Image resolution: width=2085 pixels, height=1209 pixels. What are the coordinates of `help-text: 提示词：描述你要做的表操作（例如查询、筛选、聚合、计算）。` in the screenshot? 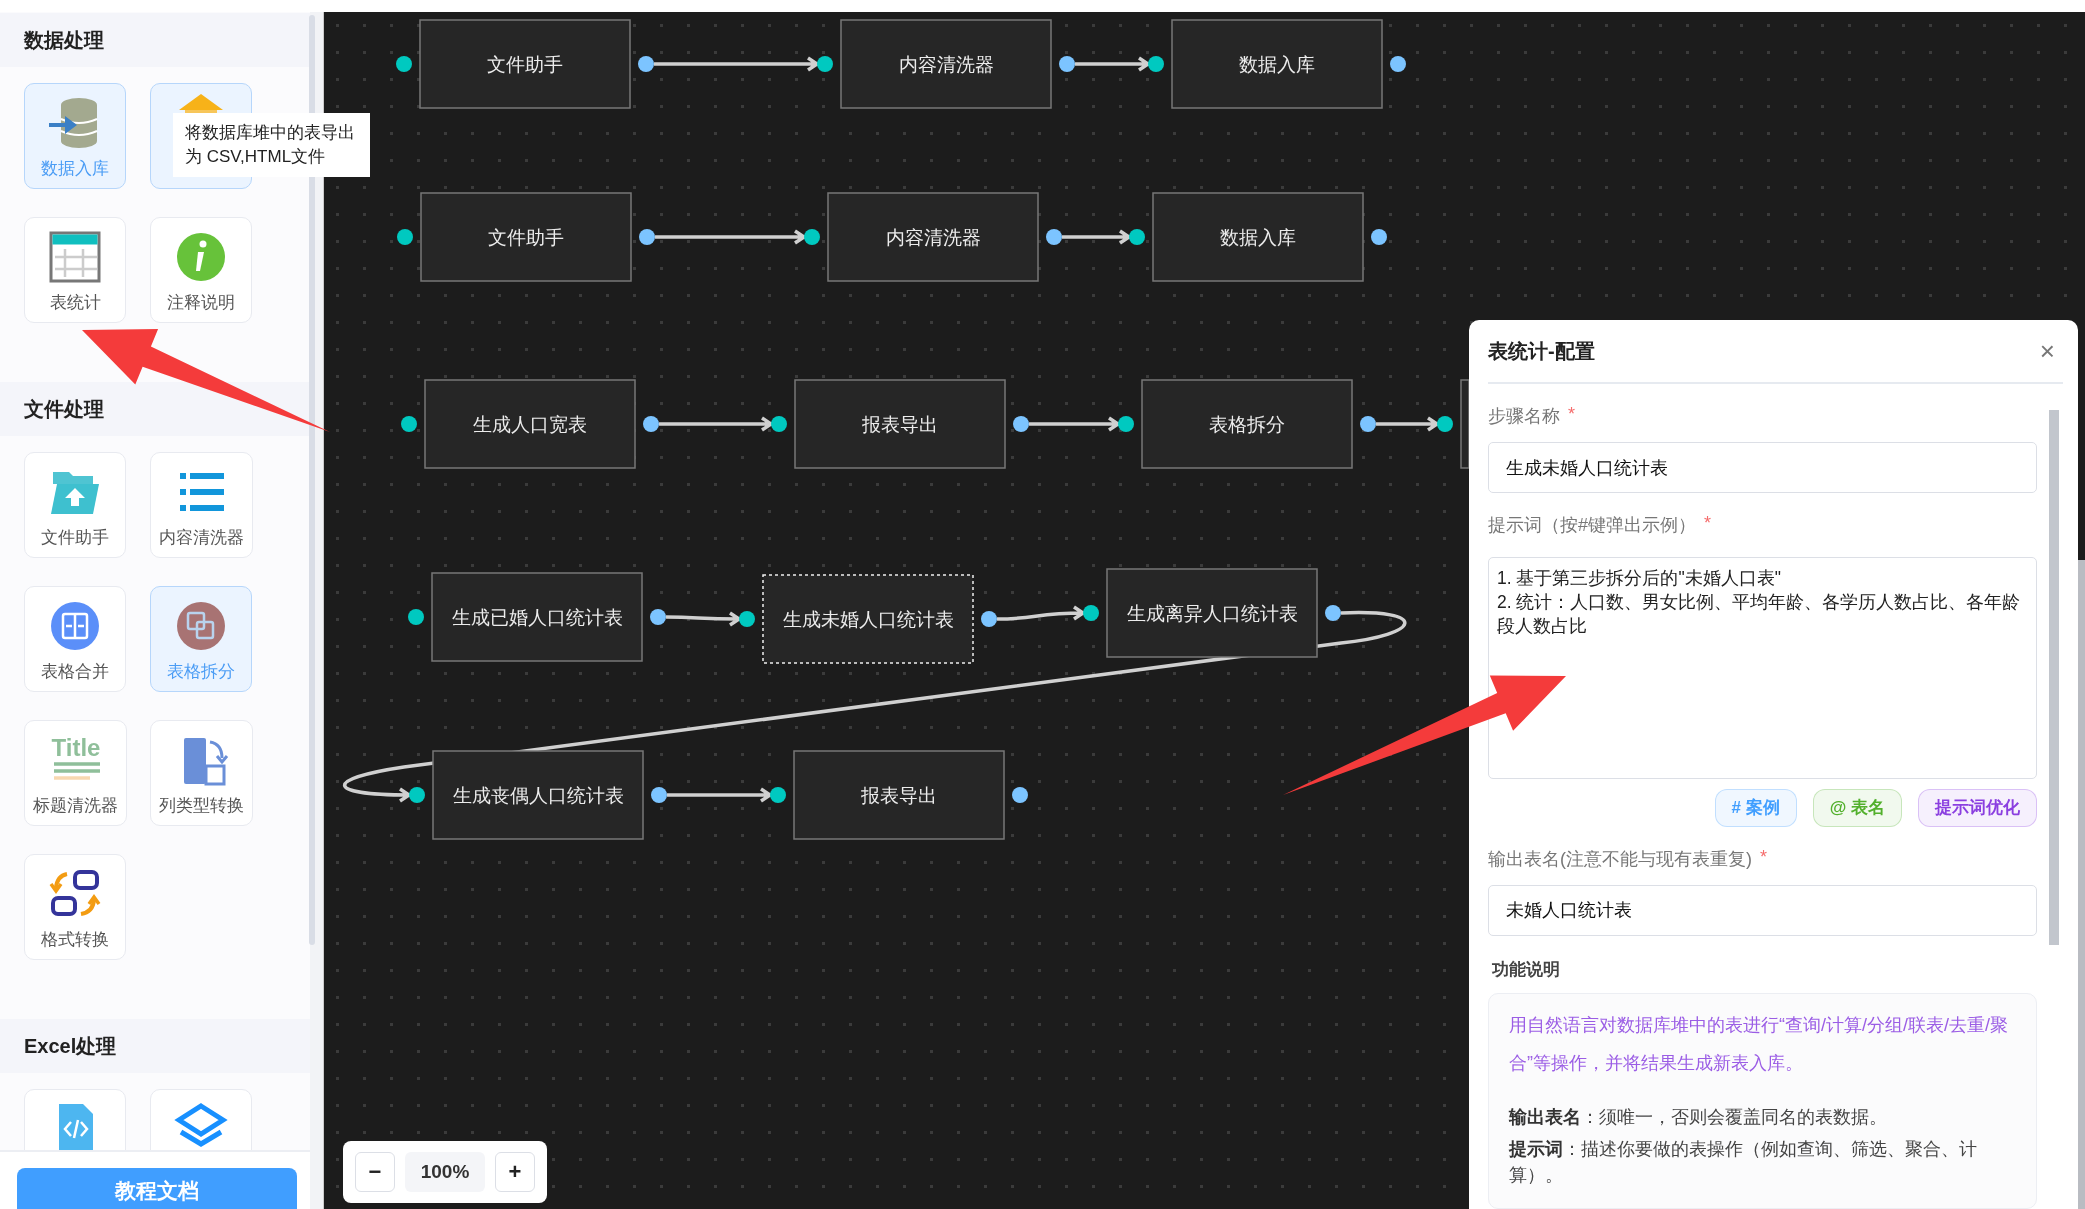 It's located at (1743, 1162).